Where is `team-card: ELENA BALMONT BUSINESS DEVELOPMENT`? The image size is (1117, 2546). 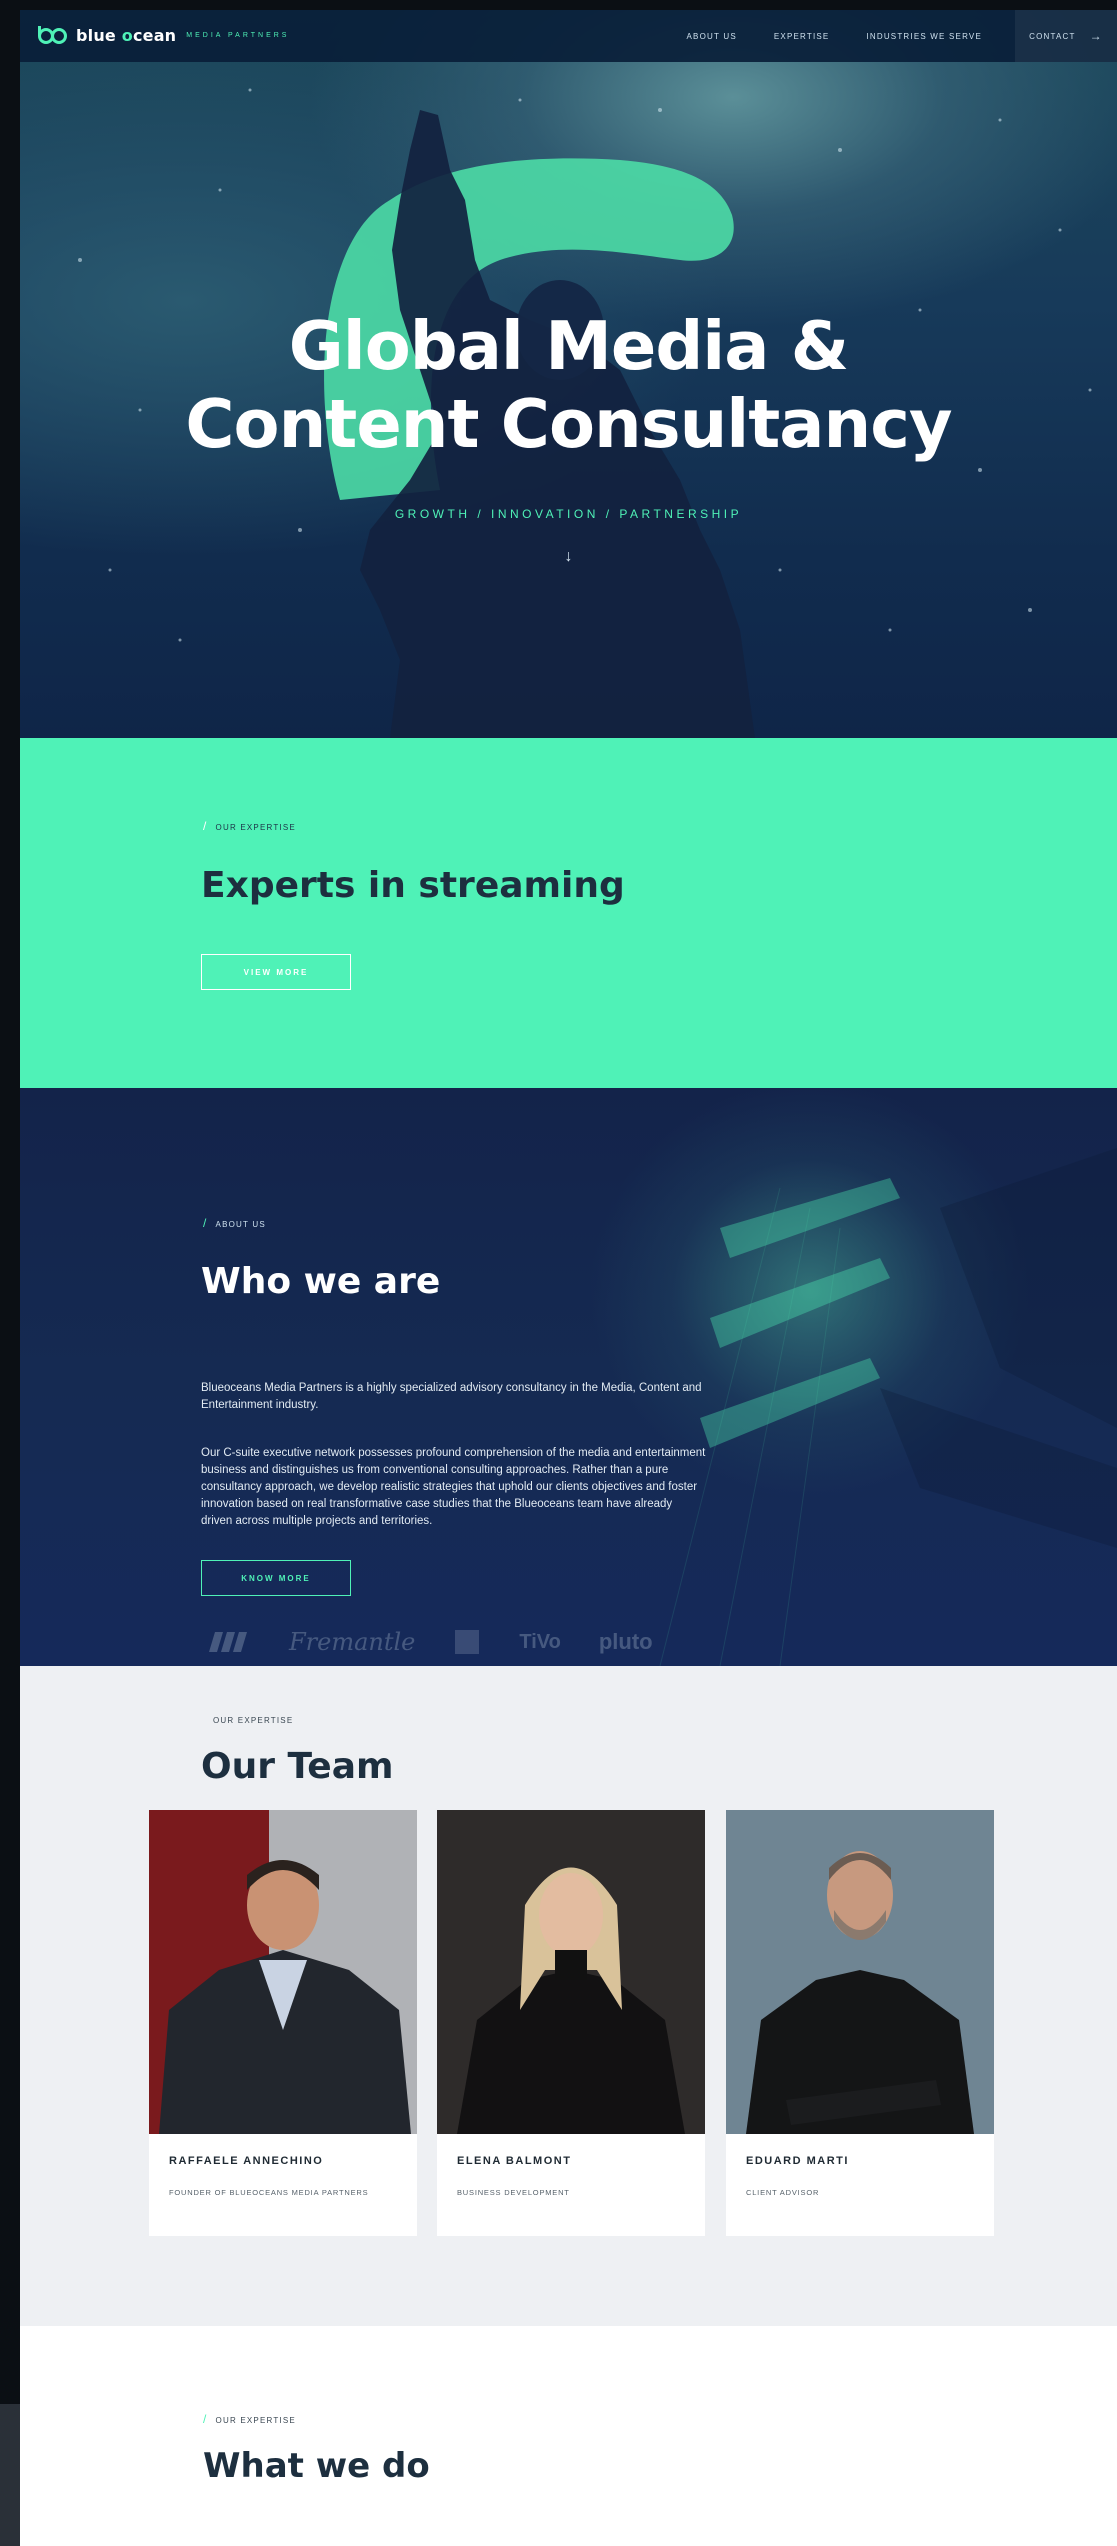 team-card: ELENA BALMONT BUSINESS DEVELOPMENT is located at coordinates (571, 2023).